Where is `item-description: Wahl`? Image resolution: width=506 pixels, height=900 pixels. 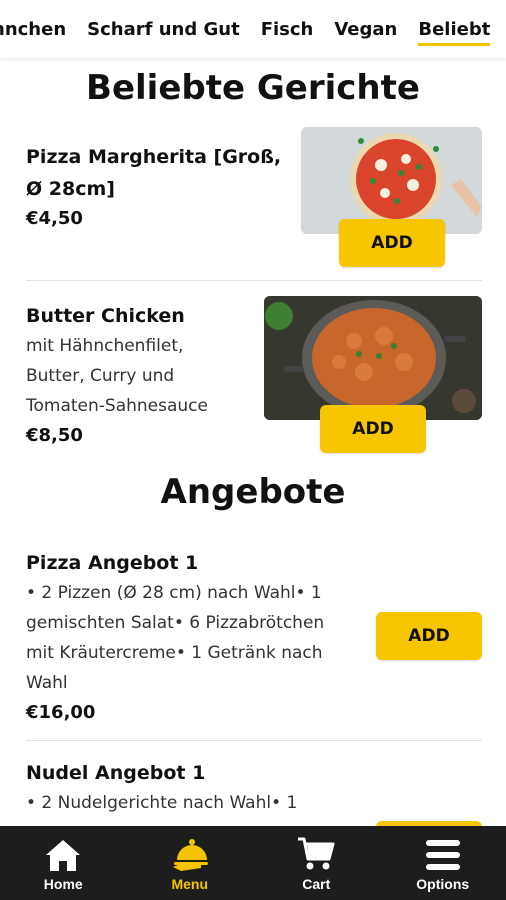 item-description: Wahl is located at coordinates (47, 683).